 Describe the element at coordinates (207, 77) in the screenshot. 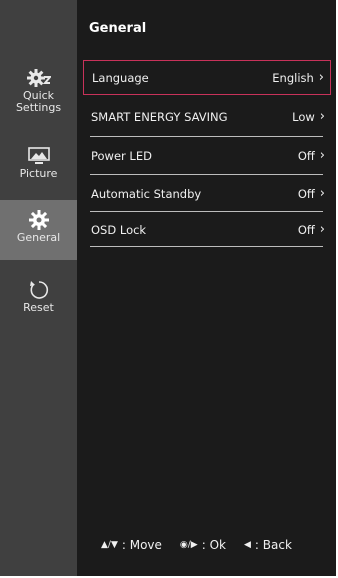

I see `menu-item-language: Language English ›` at that location.